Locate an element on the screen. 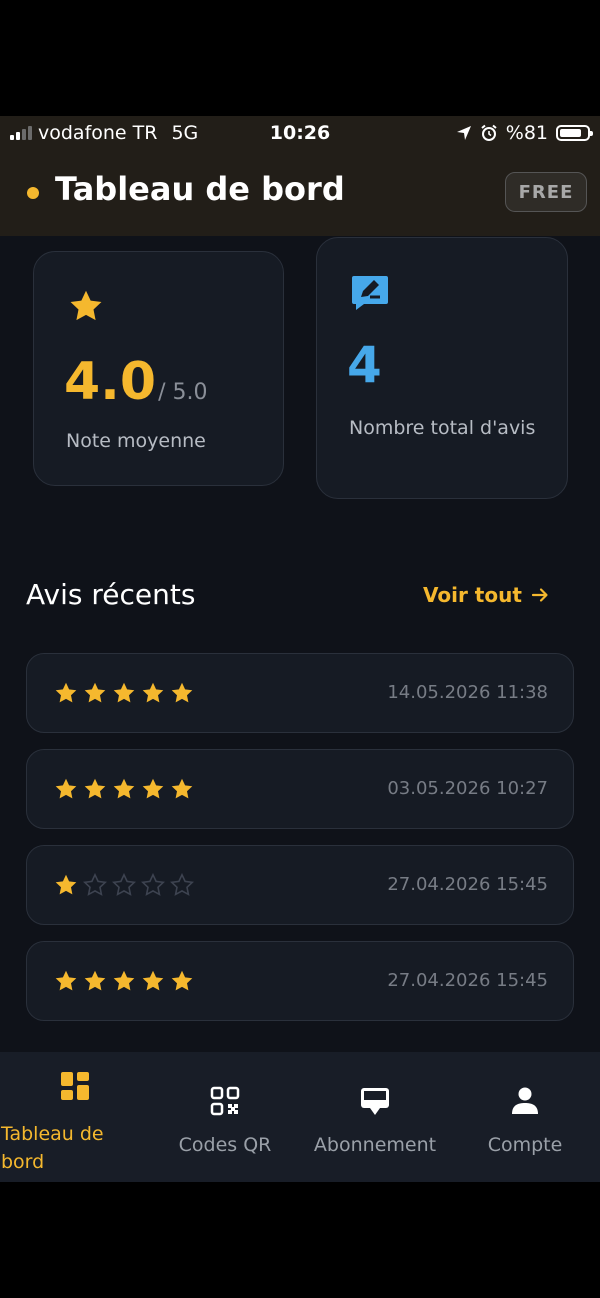 The height and width of the screenshot is (1298, 600). nav-tab-subscription: Abonnement is located at coordinates (375, 1117).